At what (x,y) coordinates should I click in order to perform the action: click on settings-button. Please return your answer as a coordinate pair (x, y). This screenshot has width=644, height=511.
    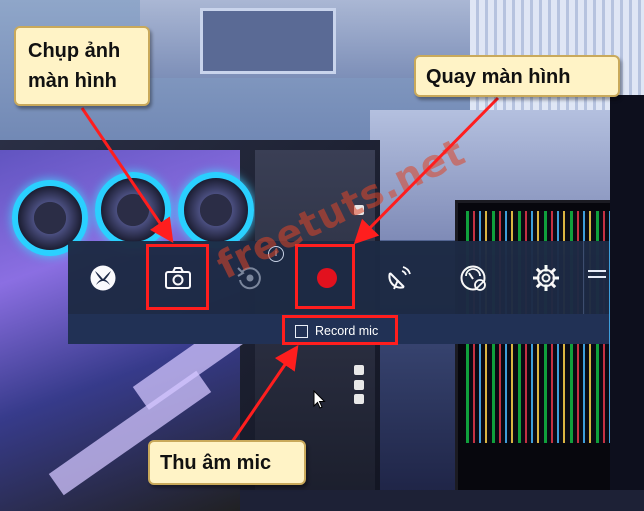
    Looking at the image, I should click on (546, 277).